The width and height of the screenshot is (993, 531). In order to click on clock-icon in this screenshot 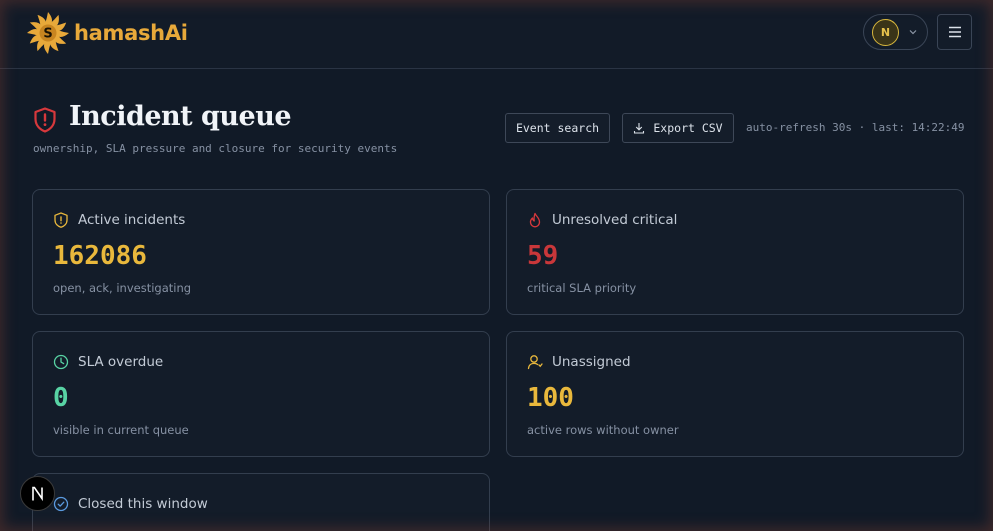, I will do `click(61, 362)`.